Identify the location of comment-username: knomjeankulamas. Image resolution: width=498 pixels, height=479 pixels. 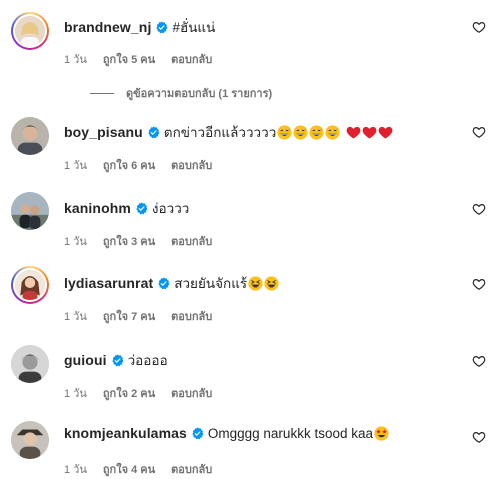
(125, 433).